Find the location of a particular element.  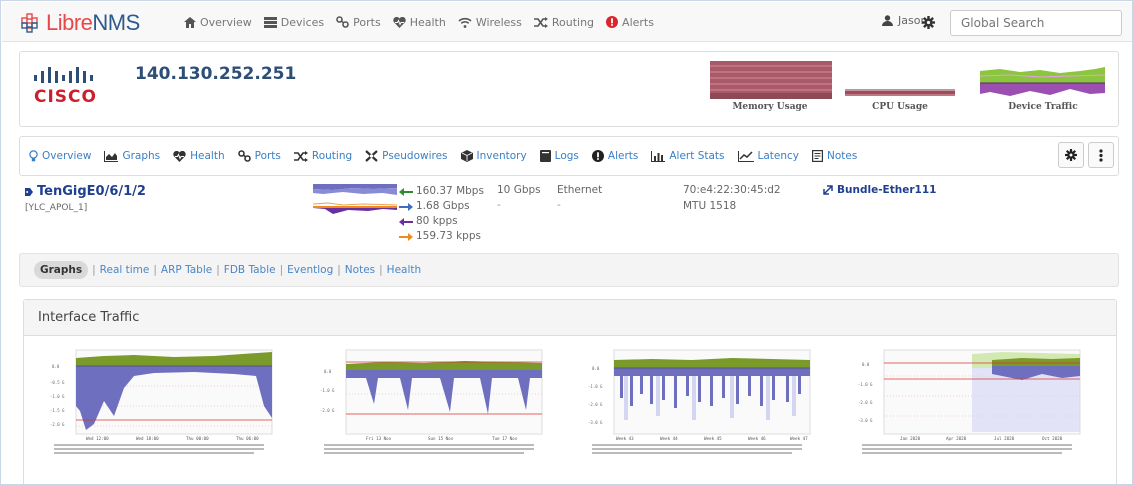

subnav-health: Health is located at coordinates (404, 270).